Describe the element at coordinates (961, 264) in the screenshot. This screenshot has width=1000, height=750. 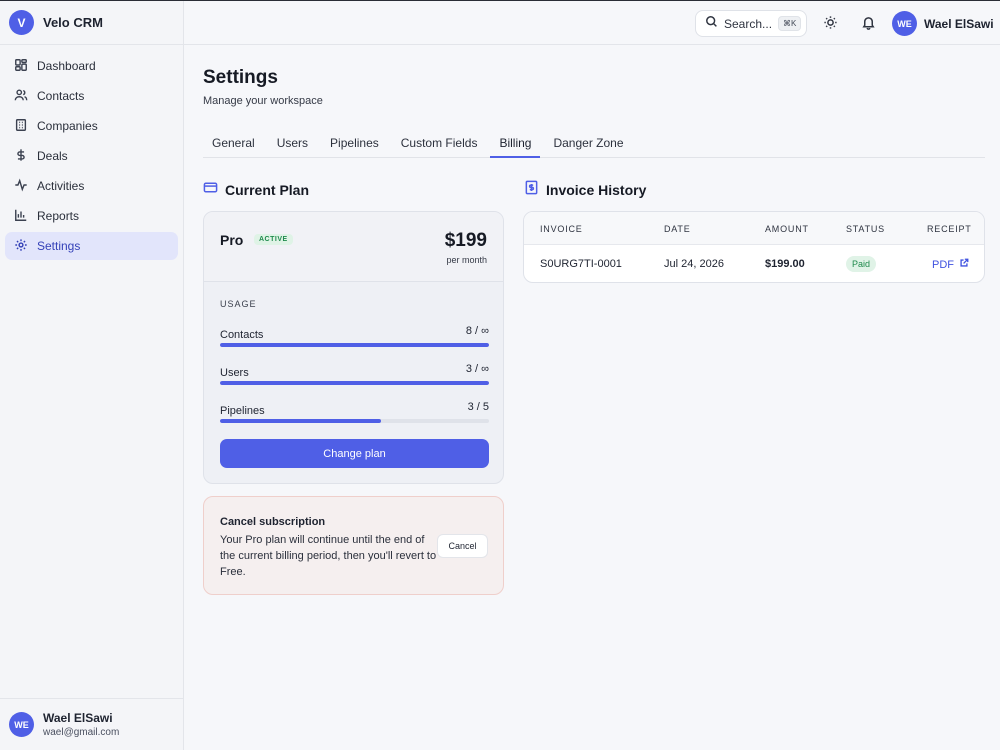
I see `external-link-icon` at that location.